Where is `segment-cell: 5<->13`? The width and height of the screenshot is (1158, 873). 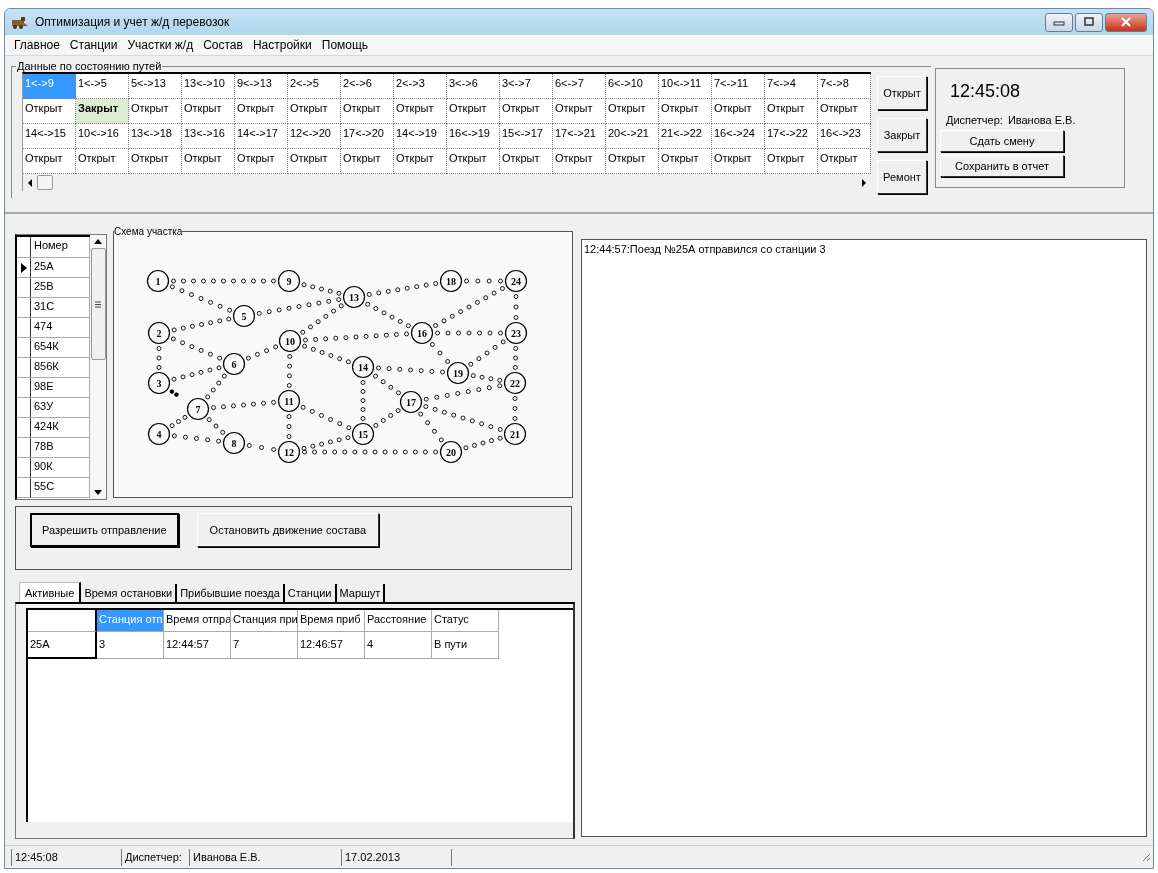 segment-cell: 5<->13 is located at coordinates (155, 86).